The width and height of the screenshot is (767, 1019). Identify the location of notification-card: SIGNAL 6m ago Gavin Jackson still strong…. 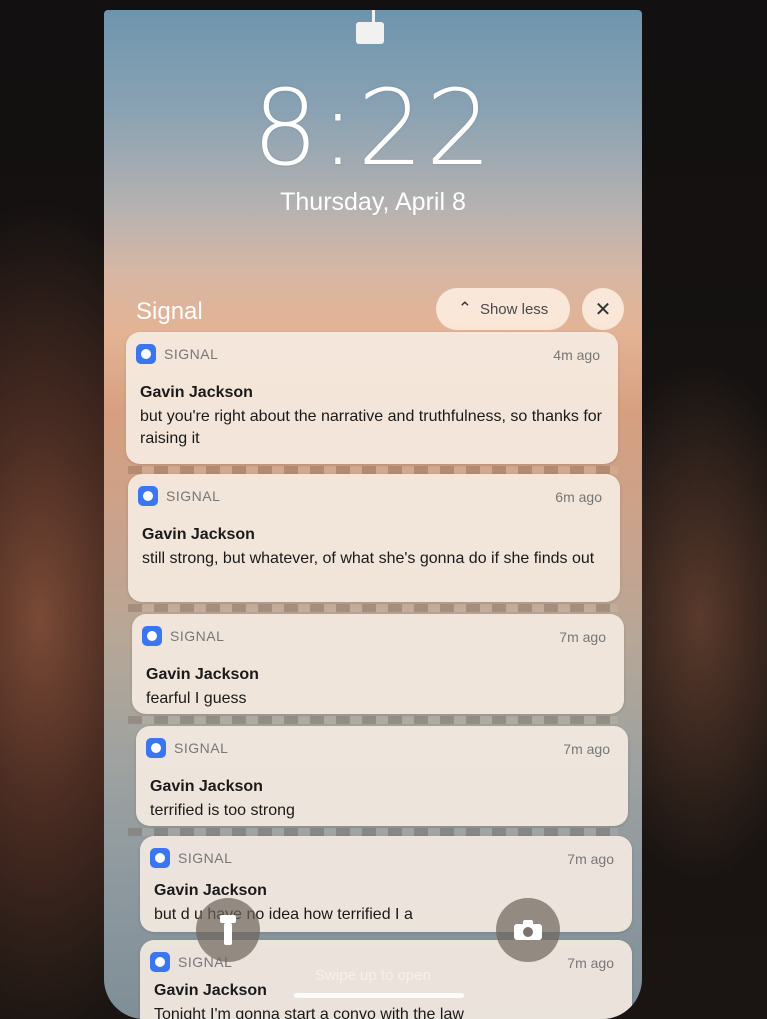
(374, 538).